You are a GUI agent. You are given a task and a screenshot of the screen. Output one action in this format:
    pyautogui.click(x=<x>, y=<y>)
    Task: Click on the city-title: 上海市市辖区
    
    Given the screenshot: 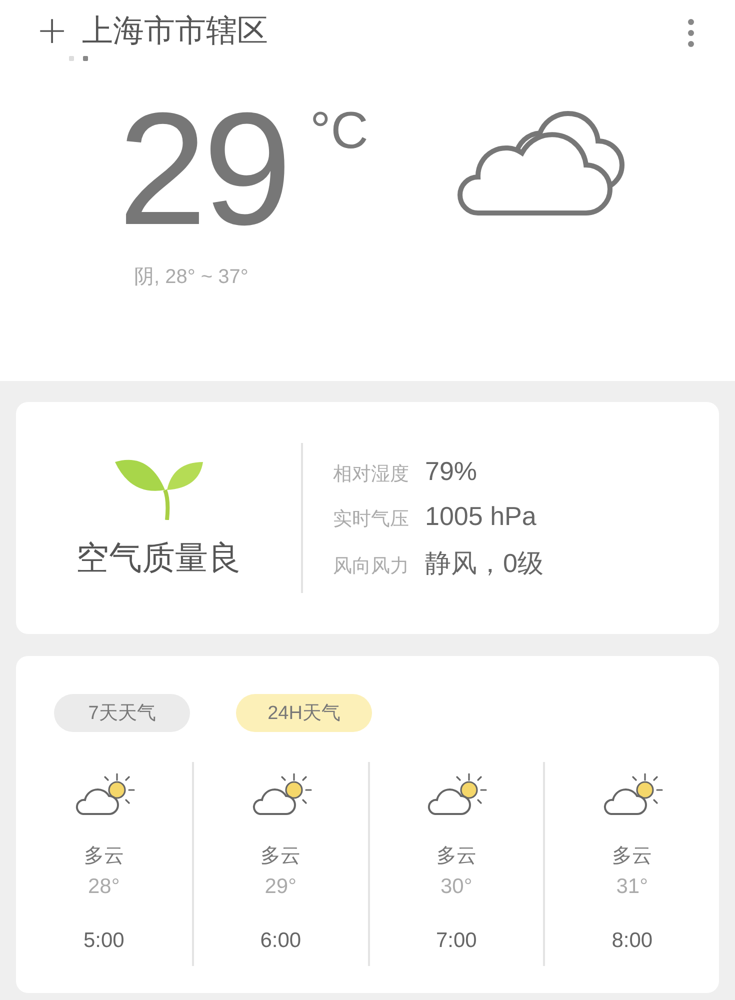 What is the action you would take?
    pyautogui.click(x=175, y=31)
    